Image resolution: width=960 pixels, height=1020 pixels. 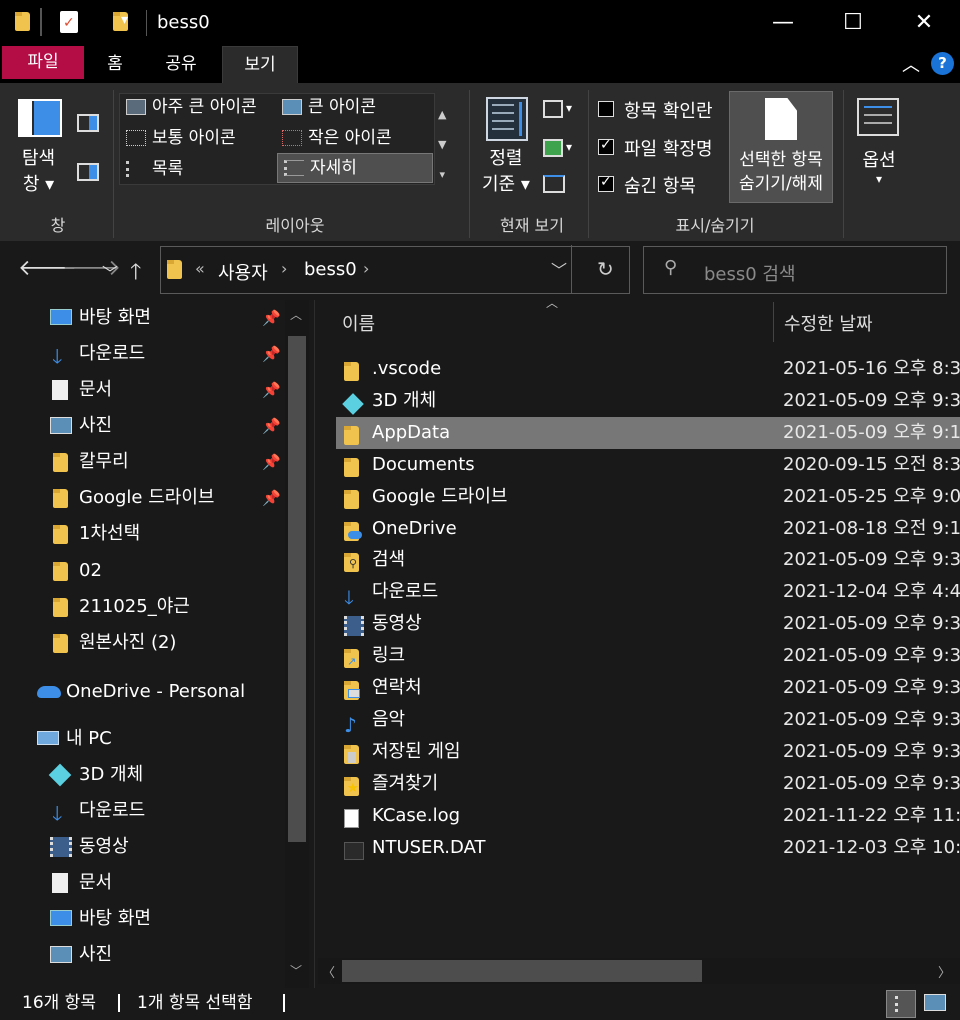 I want to click on column-divider, so click(x=773, y=322).